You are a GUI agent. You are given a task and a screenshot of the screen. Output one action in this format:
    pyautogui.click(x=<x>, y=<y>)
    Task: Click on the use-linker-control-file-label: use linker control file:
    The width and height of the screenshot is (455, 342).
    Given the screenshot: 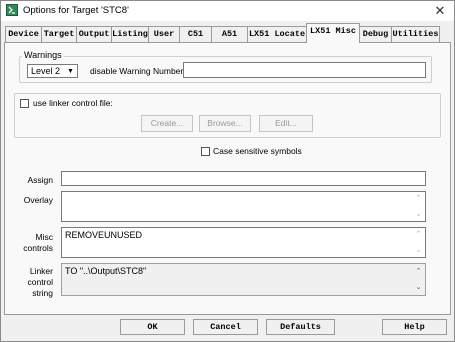 What is the action you would take?
    pyautogui.click(x=73, y=103)
    